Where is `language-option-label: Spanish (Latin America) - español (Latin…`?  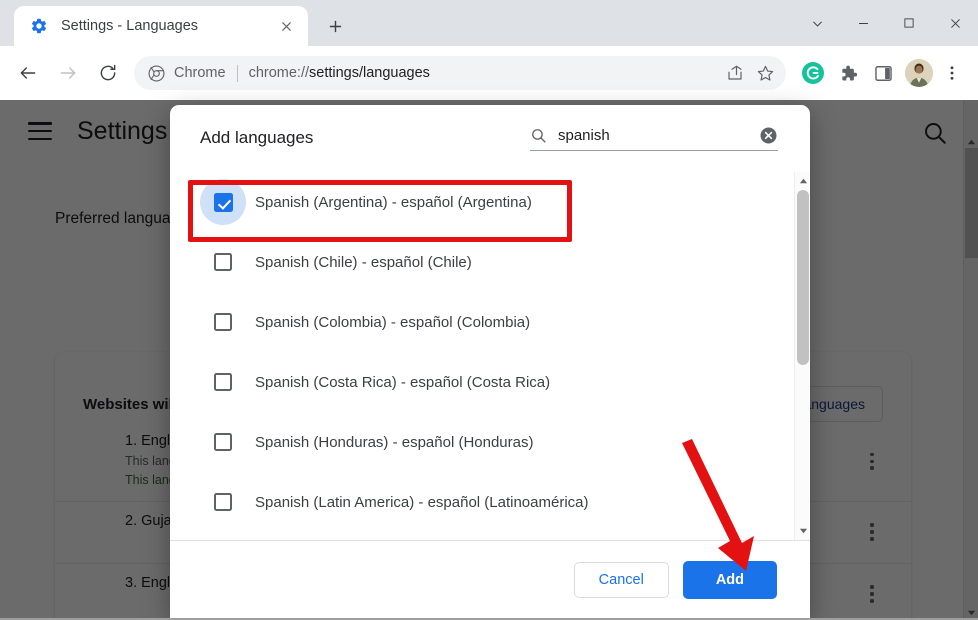 language-option-label: Spanish (Latin America) - español (Latin… is located at coordinates (422, 502).